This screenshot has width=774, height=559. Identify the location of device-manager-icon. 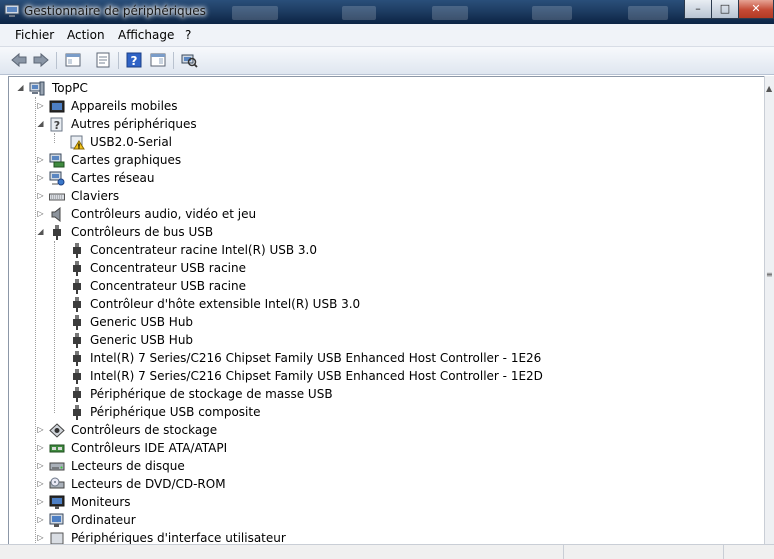
(12, 10).